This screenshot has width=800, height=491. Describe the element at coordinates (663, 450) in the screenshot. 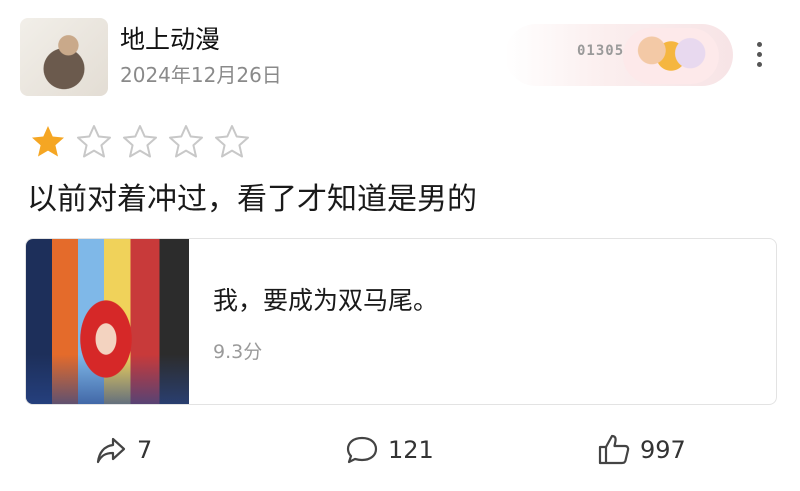

I see `like-count: 997` at that location.